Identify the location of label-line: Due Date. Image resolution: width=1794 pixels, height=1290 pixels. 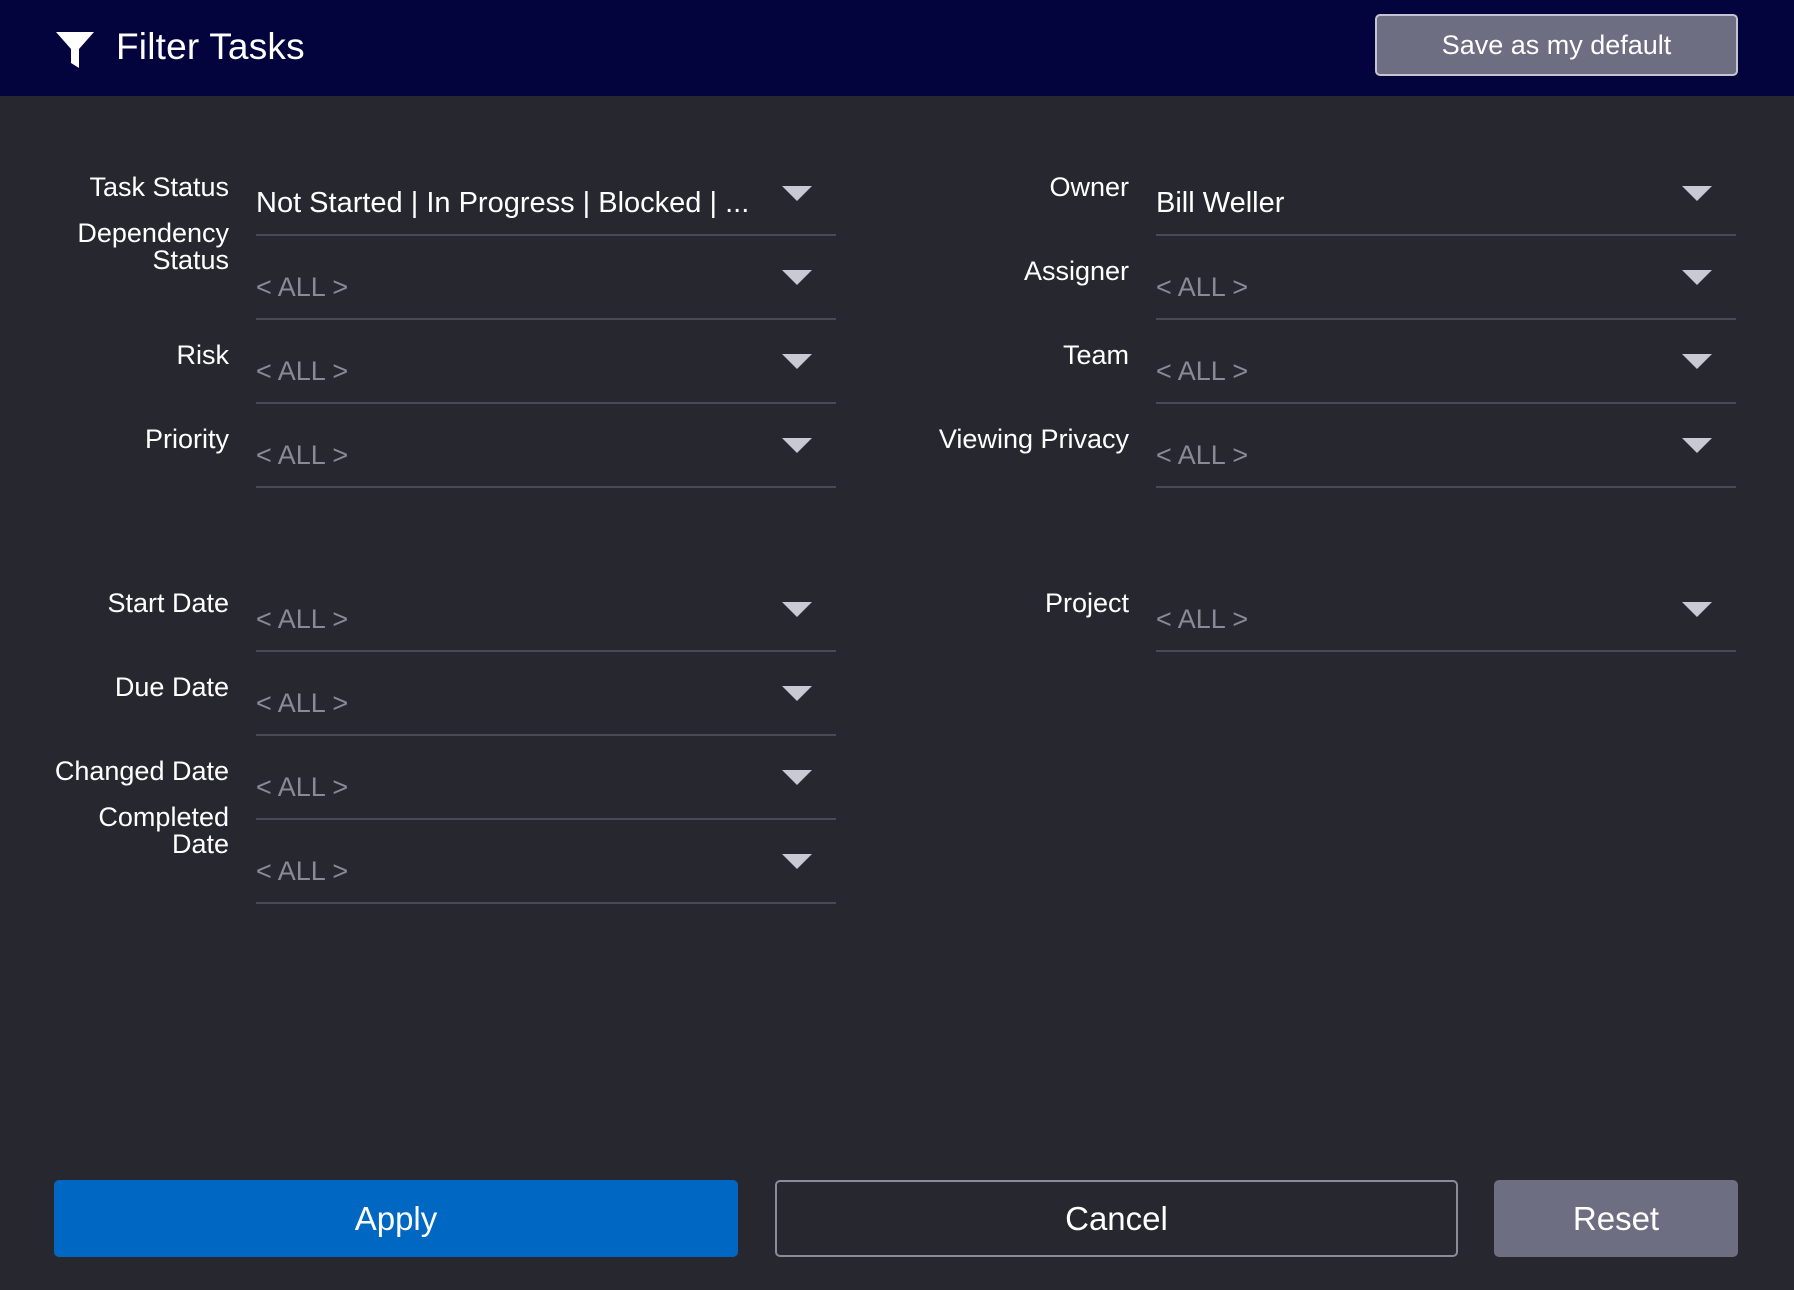
(171, 687).